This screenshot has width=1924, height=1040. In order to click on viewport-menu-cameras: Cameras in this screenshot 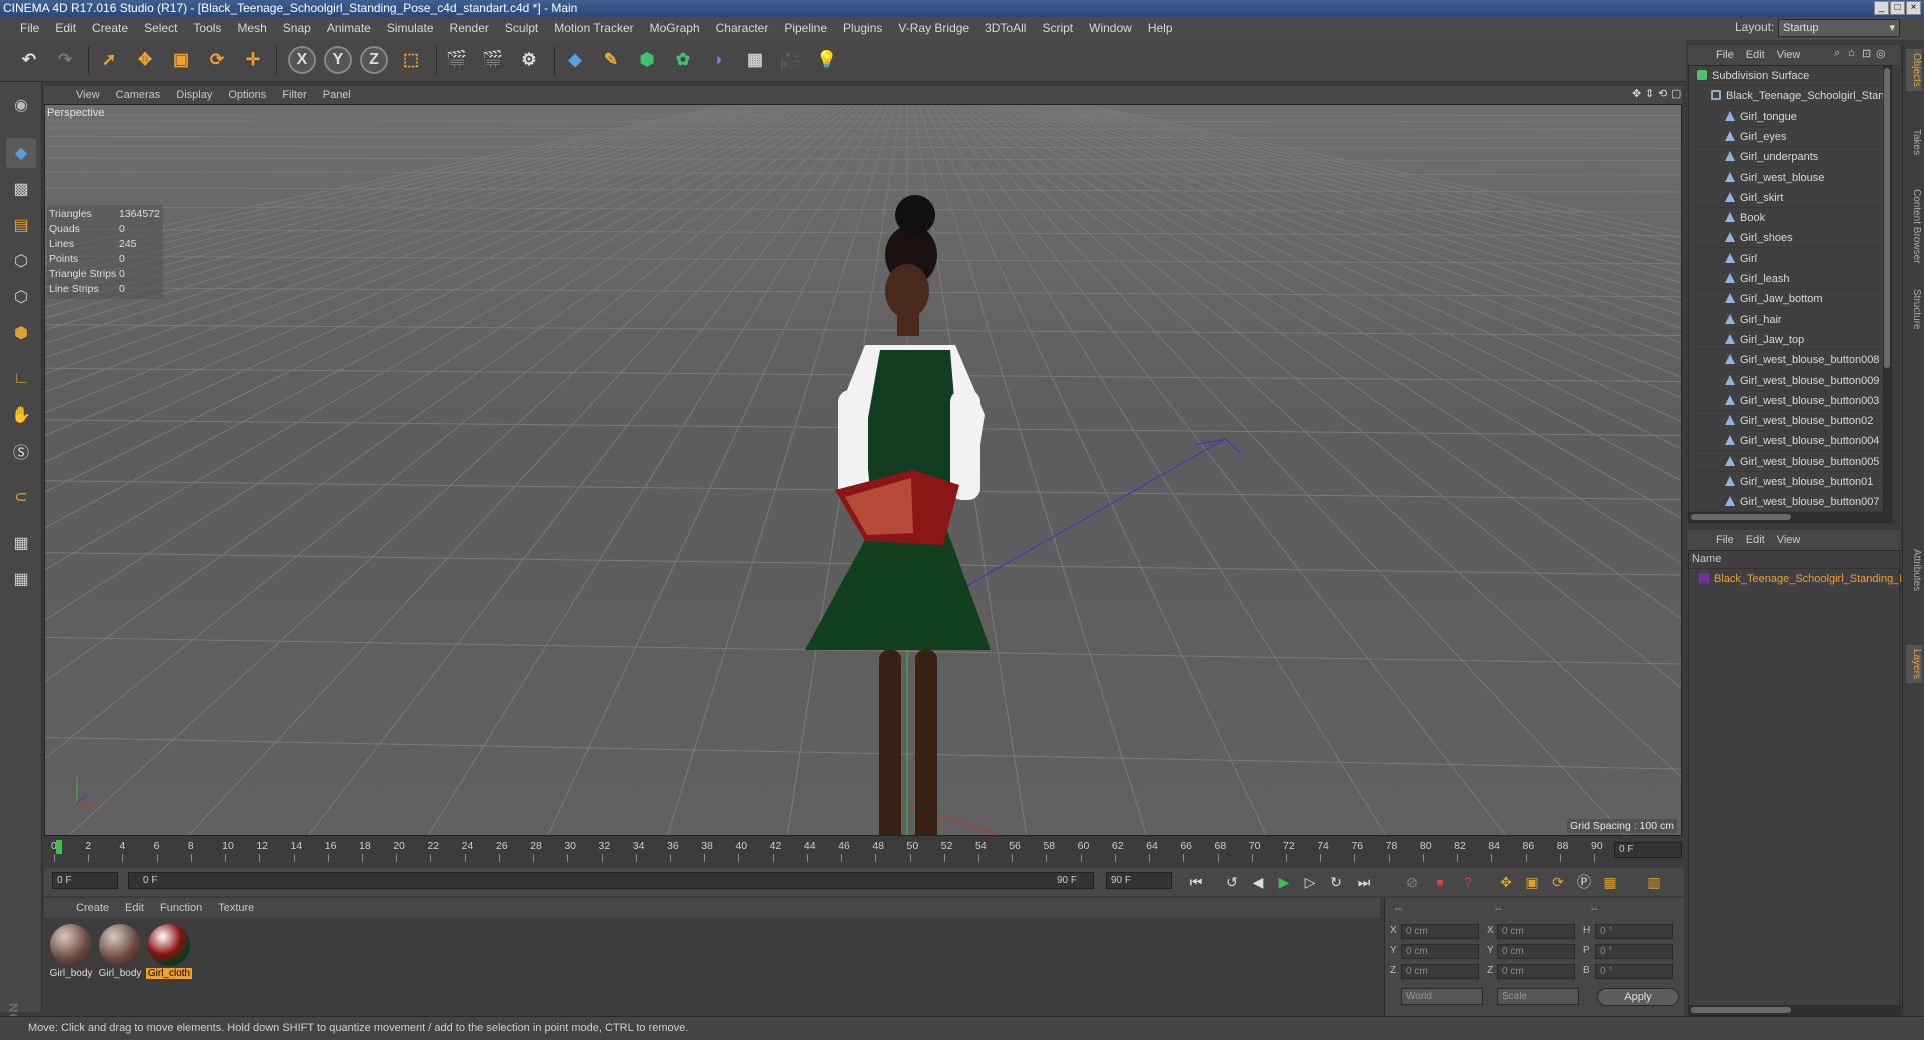, I will do `click(138, 95)`.